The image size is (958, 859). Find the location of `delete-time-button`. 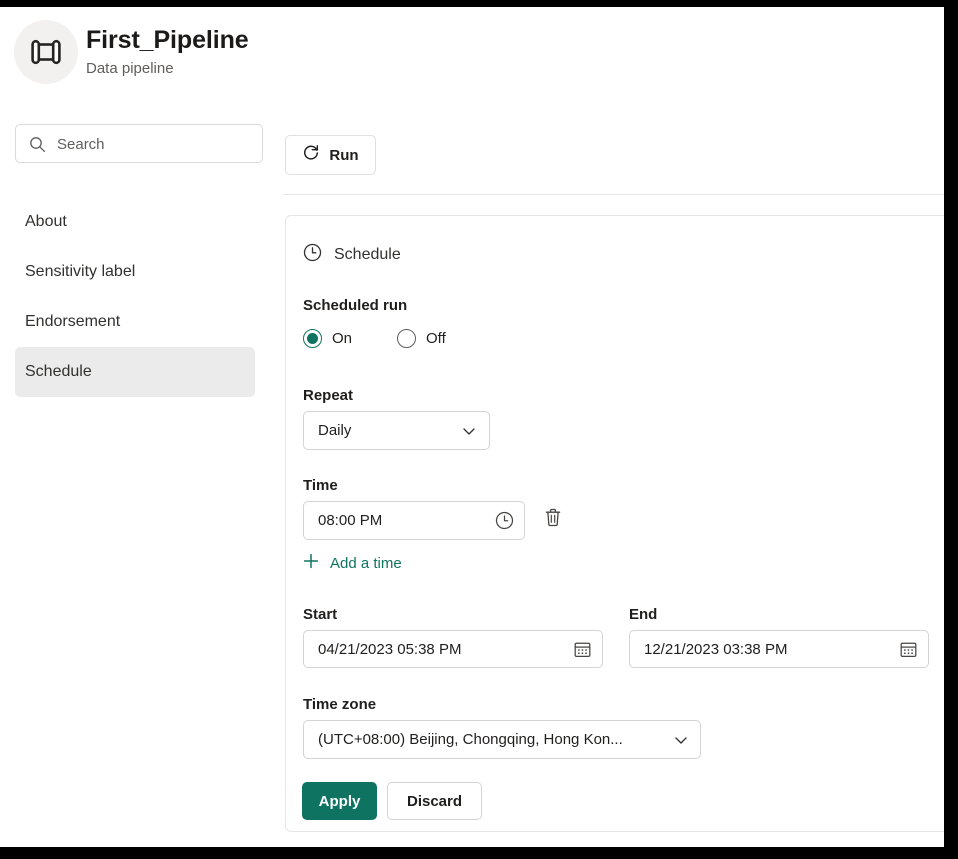

delete-time-button is located at coordinates (553, 520).